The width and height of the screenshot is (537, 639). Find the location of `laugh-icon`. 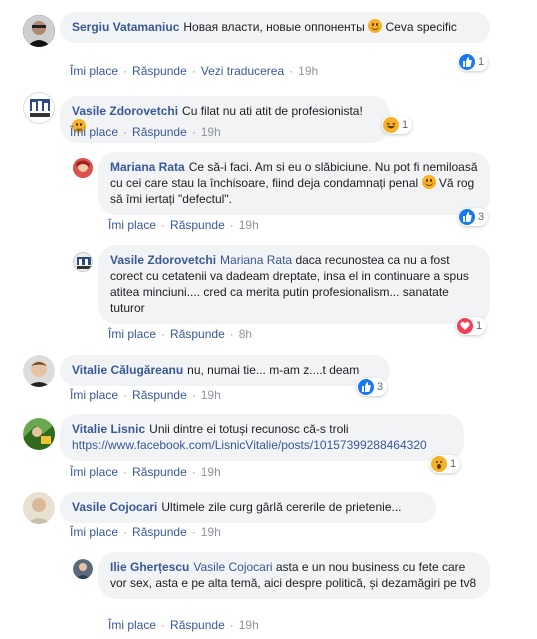

laugh-icon is located at coordinates (391, 125).